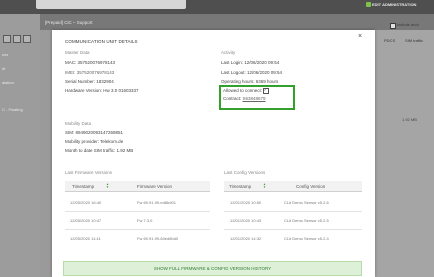 This screenshot has height=277, width=434. Describe the element at coordinates (266, 90) in the screenshot. I see `allowed-to-connect-checkbox` at that location.